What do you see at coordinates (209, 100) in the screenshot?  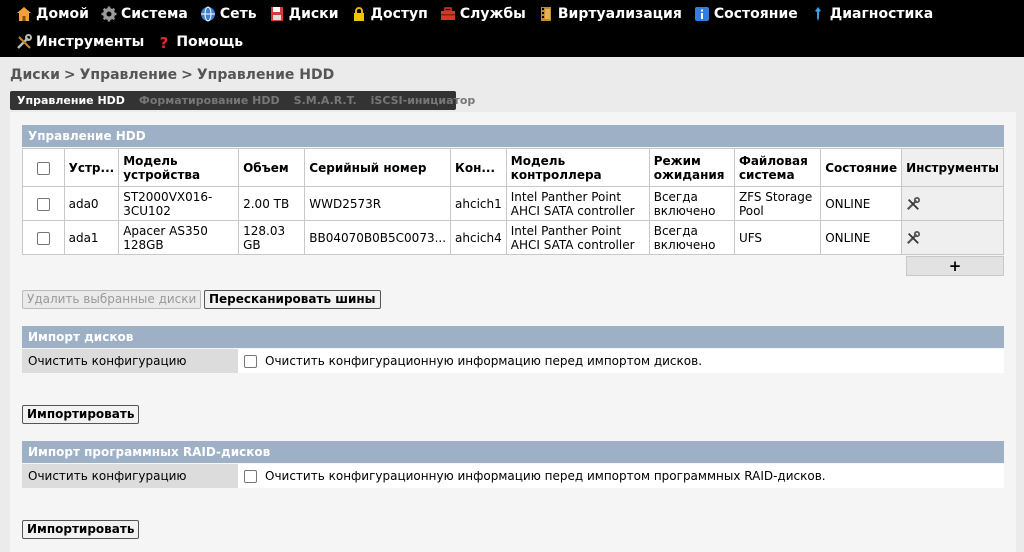 I see `tab-hdd-format: Форматирование HDD` at bounding box center [209, 100].